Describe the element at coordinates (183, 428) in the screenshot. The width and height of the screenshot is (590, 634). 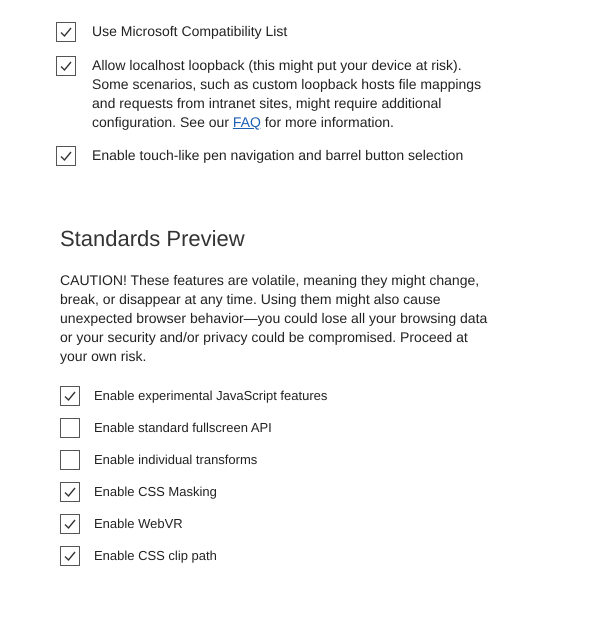
I see `option-label: Enable standard fullscreen API` at that location.